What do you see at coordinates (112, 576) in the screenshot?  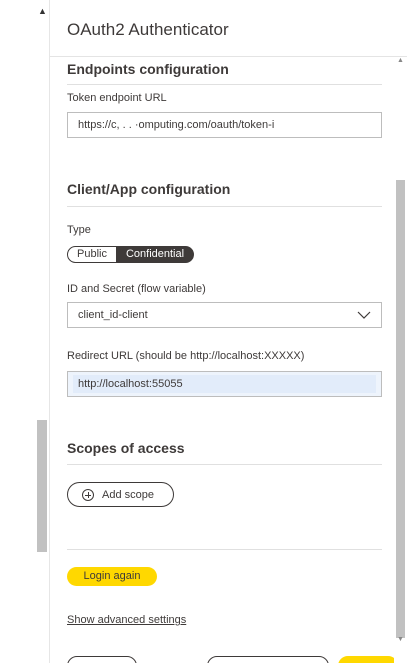 I see `login-again-button: Login again` at bounding box center [112, 576].